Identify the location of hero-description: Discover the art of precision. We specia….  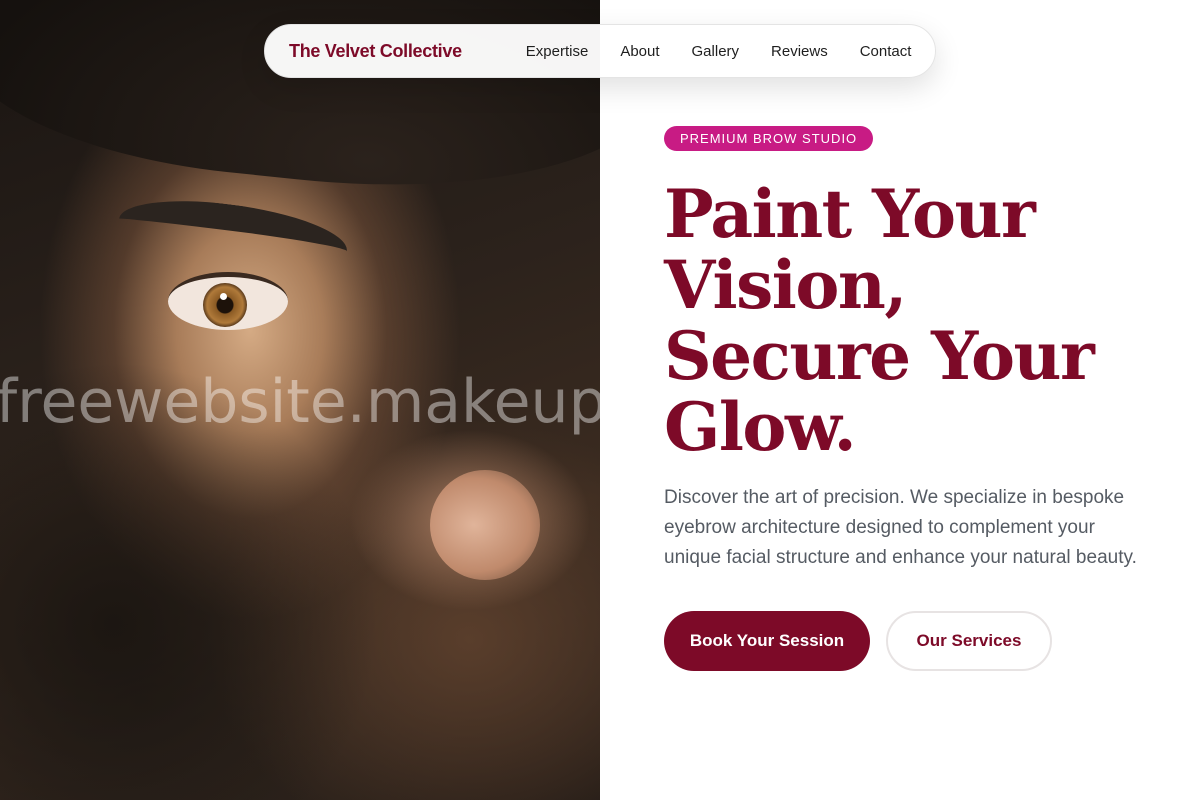
(900, 527).